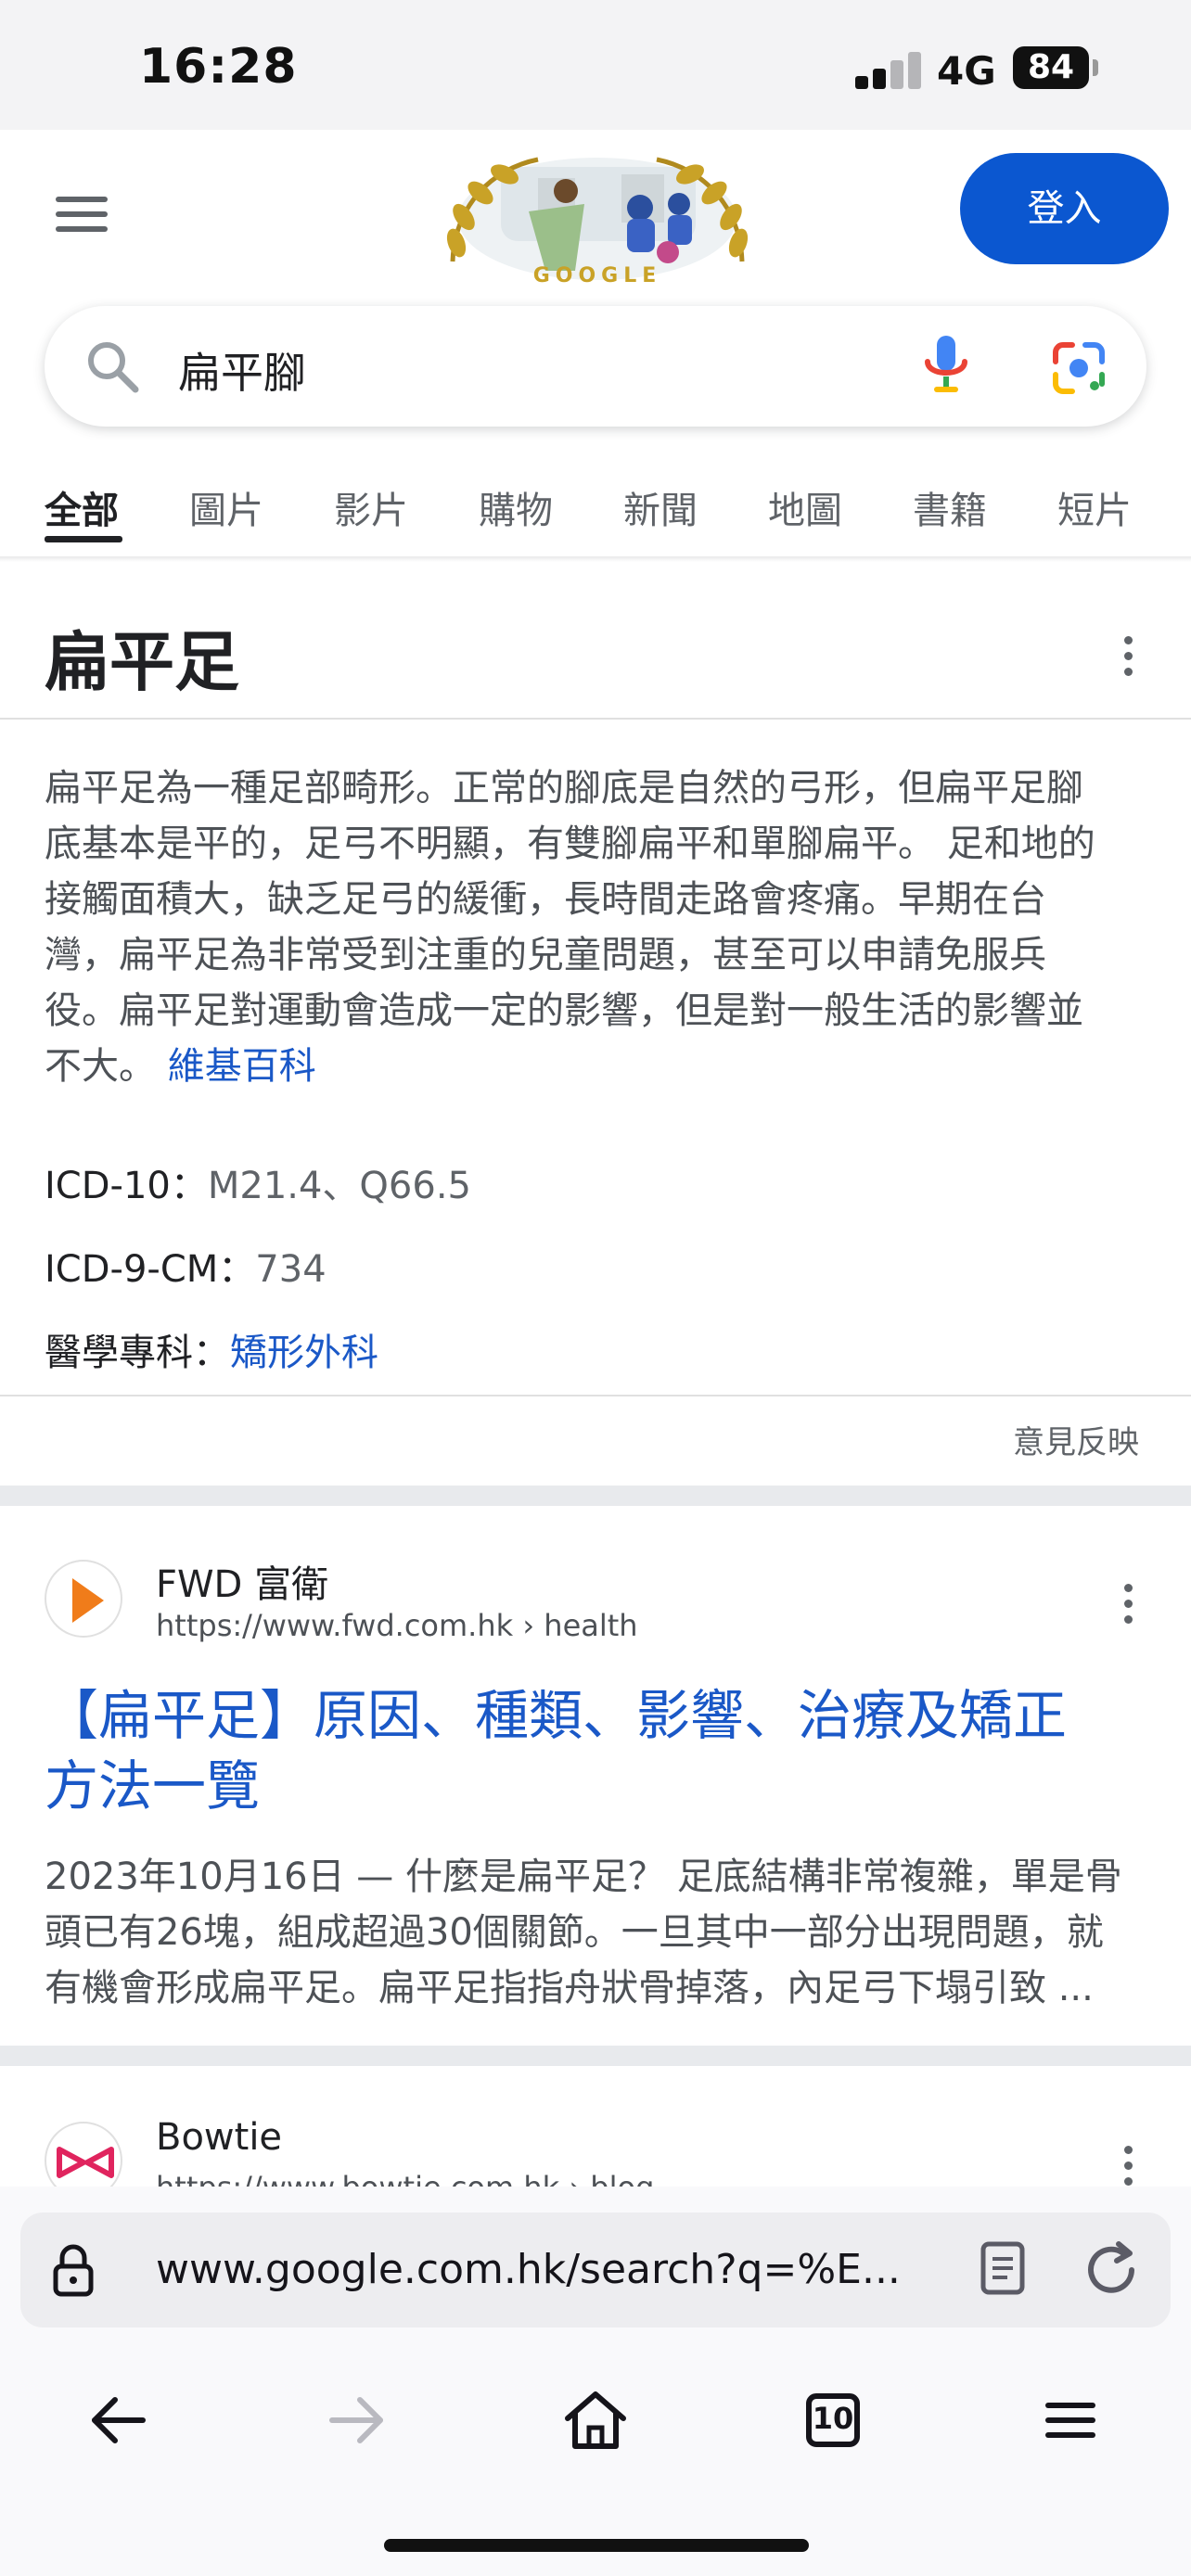 The width and height of the screenshot is (1191, 2576). I want to click on fact-icd10: ICD-10：M21.4、Q66.5, so click(258, 1182).